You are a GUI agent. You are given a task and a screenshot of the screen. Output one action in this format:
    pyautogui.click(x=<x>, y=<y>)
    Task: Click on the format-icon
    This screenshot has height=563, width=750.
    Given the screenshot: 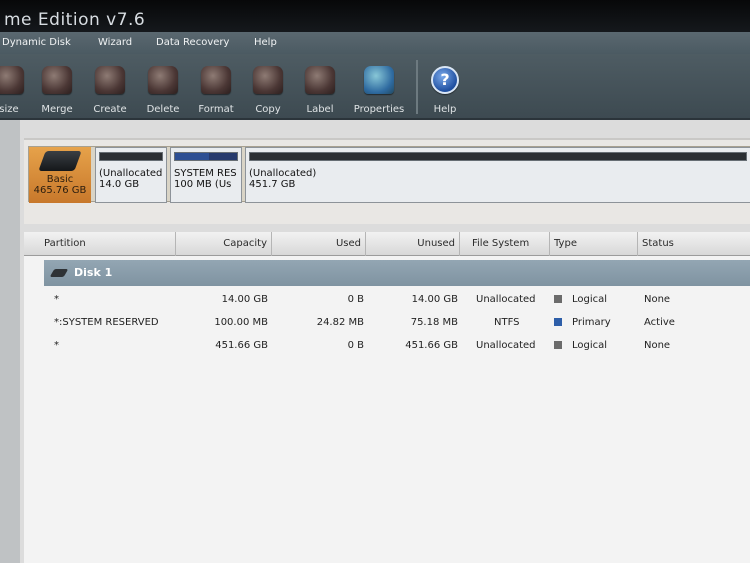 What is the action you would take?
    pyautogui.click(x=216, y=80)
    